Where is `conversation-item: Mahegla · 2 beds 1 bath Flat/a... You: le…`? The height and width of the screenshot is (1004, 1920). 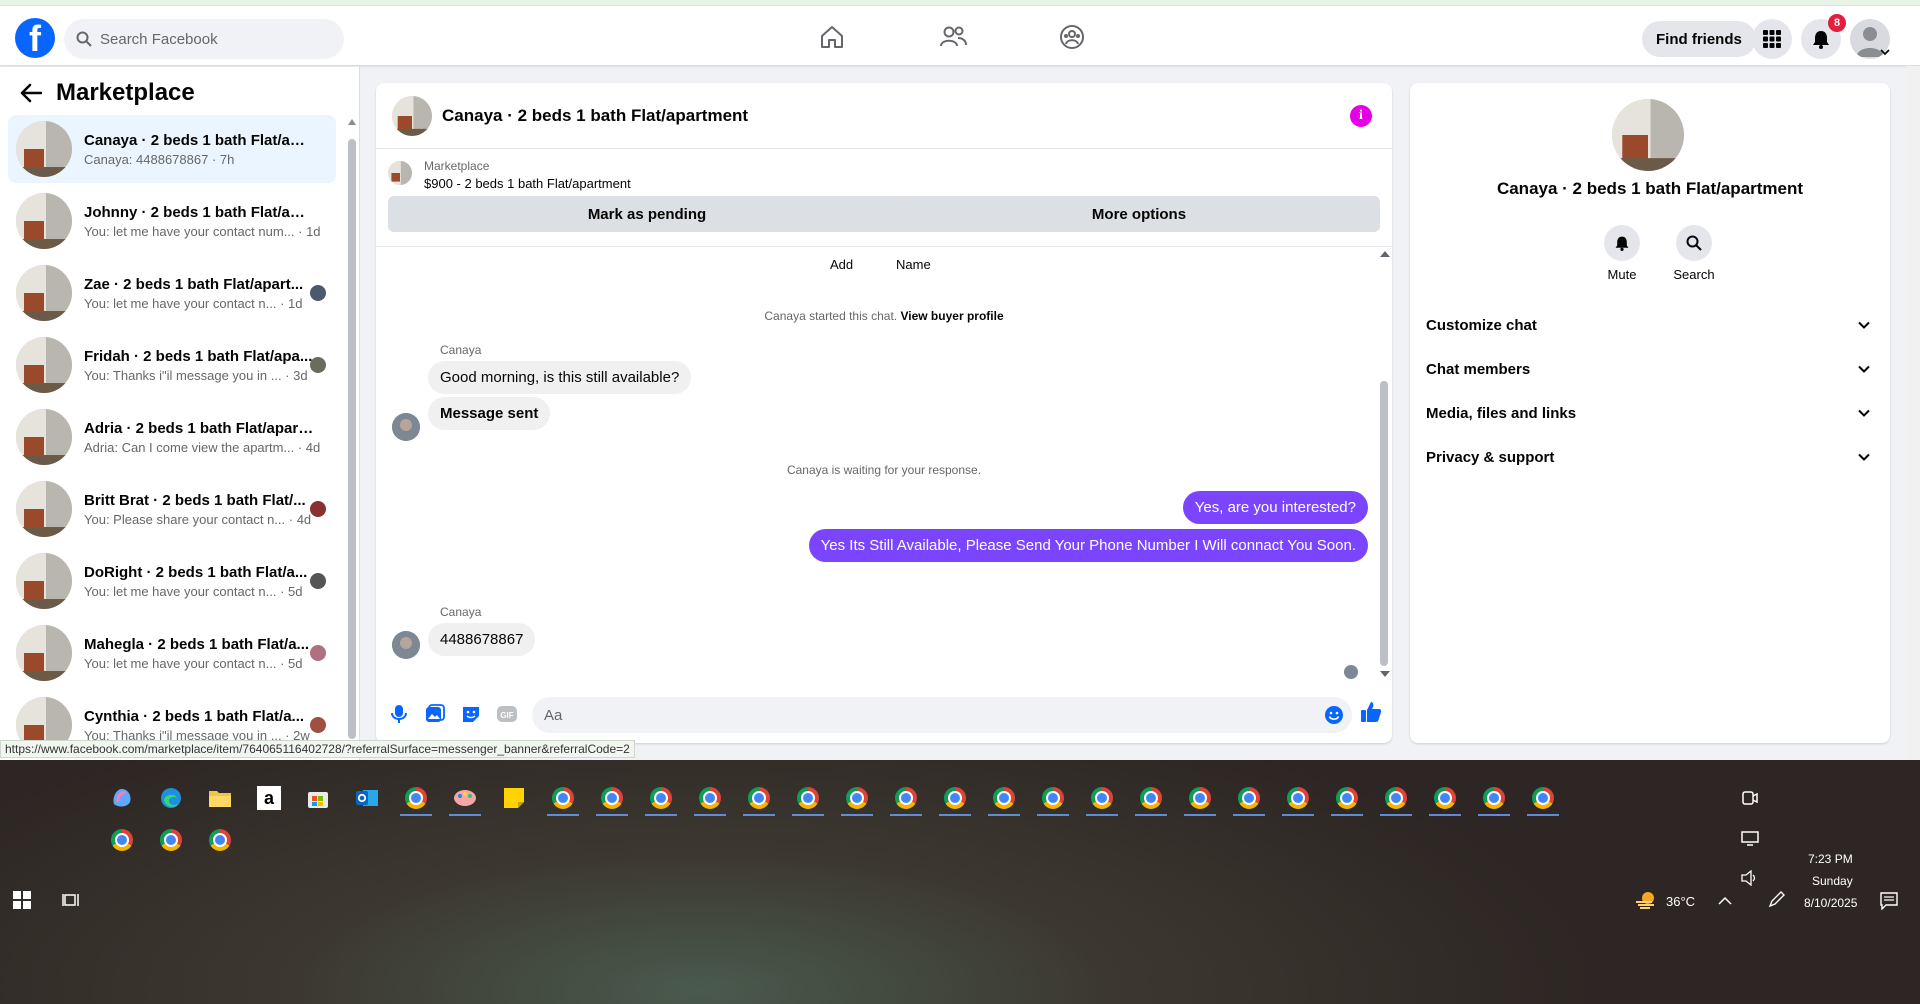
conversation-item: Mahegla · 2 beds 1 bath Flat/a... You: le… is located at coordinates (172, 653).